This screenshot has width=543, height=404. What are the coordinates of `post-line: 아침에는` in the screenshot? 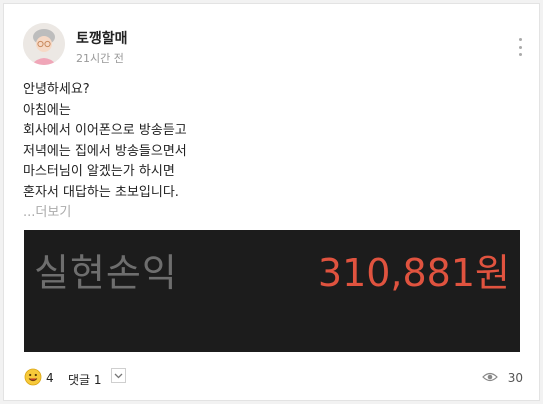 It's located at (47, 110).